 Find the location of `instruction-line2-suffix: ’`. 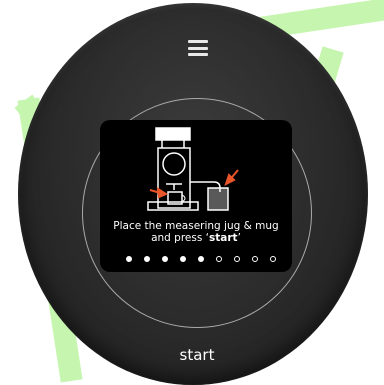

instruction-line2-suffix: ’ is located at coordinates (239, 238).